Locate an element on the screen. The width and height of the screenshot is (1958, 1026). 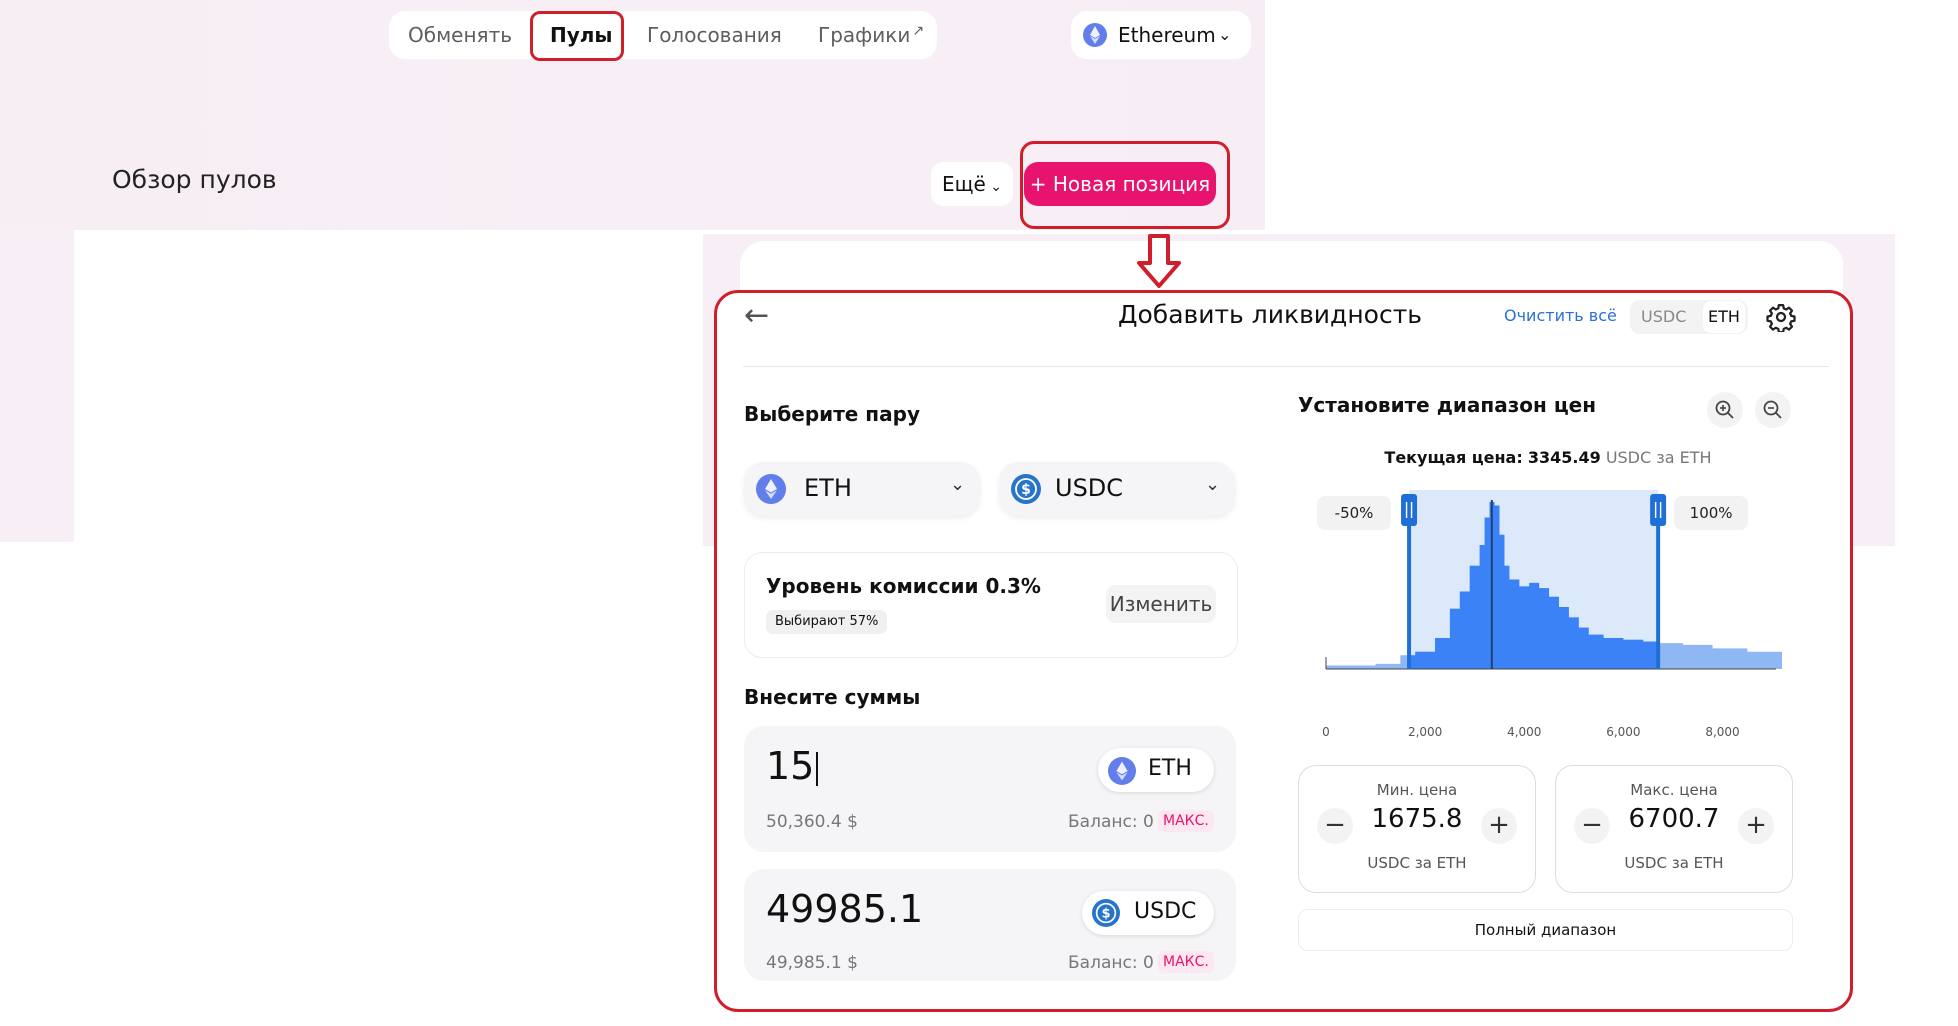
more-label: Ещё is located at coordinates (964, 184).